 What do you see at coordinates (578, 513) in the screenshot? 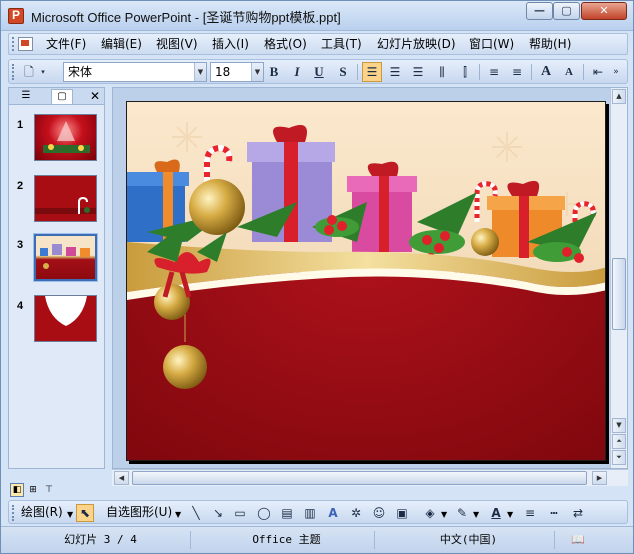
I see `arrow-style-icon: ⇄` at bounding box center [578, 513].